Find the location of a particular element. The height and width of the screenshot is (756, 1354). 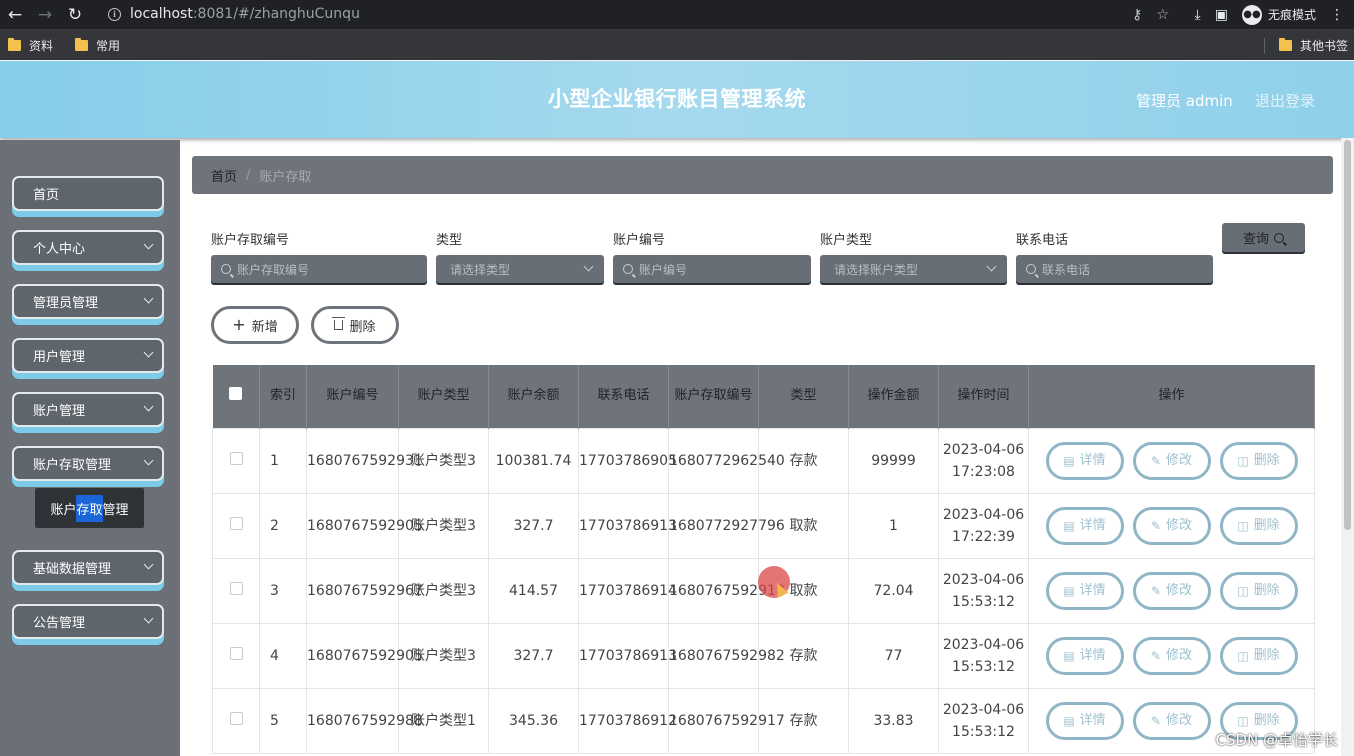

sidebar-item-deposit-withdraw-mgmt: 账户存取管理 is located at coordinates (88, 463).